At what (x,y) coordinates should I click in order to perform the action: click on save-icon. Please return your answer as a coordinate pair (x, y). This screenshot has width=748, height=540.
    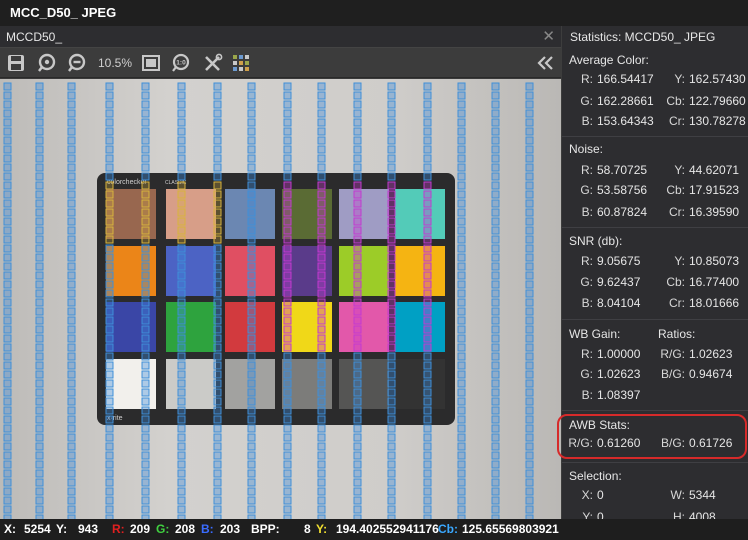
    Looking at the image, I should click on (16, 63).